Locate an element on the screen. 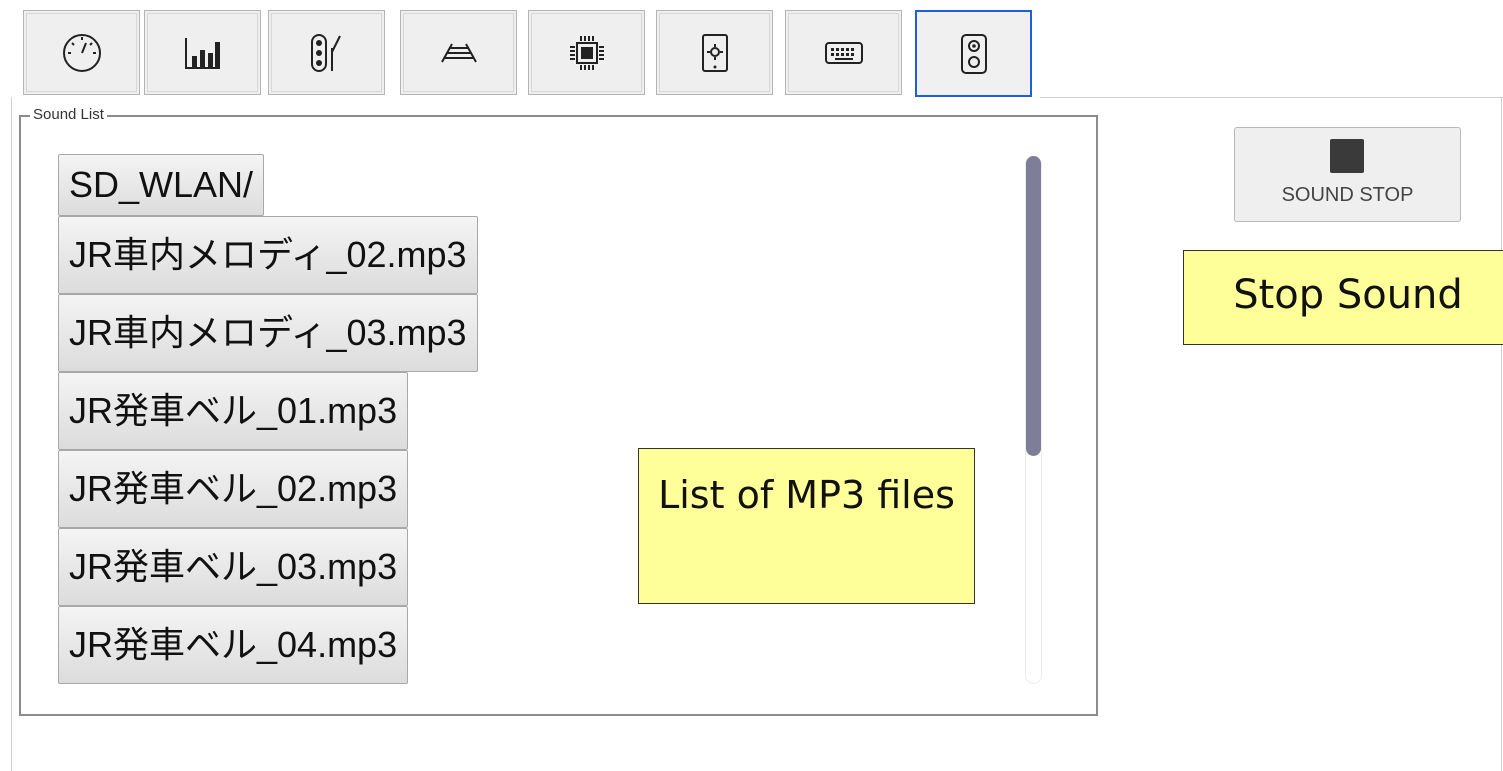  stop-icon is located at coordinates (1347, 156).